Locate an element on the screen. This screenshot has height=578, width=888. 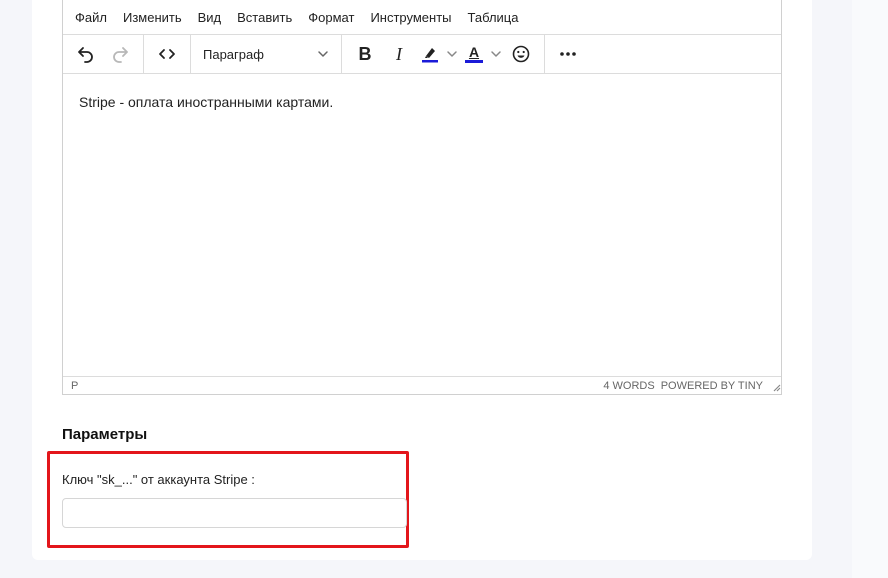
more-group is located at coordinates (568, 54).